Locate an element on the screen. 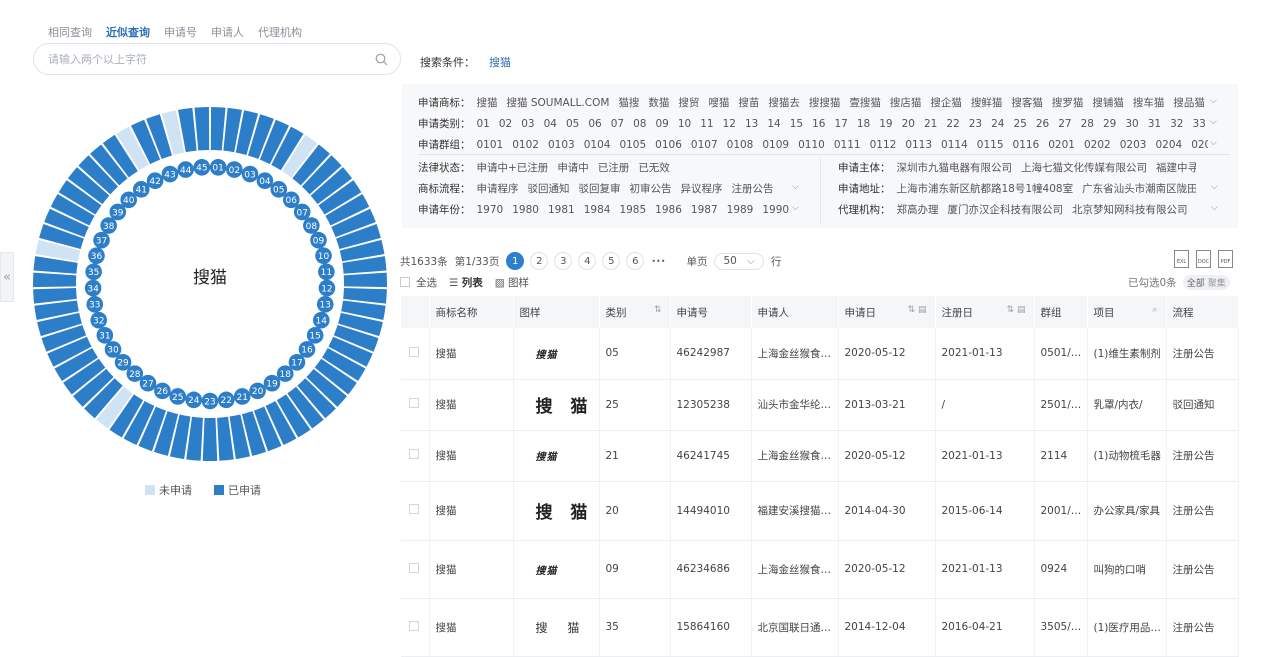  filter-option-class: 25 is located at coordinates (1020, 124).